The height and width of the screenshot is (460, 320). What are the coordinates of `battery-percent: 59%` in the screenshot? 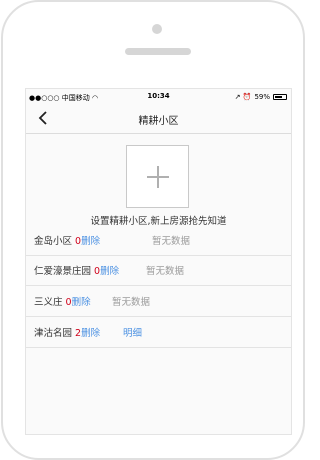 It's located at (262, 97).